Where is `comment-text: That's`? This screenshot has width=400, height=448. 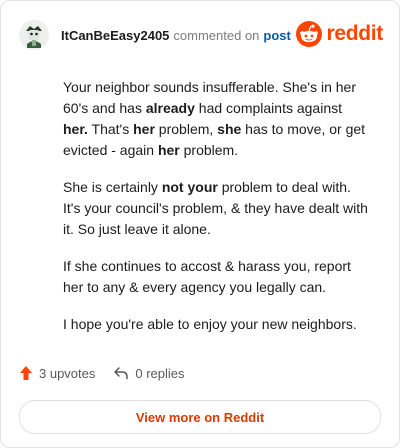 comment-text: That's is located at coordinates (110, 129).